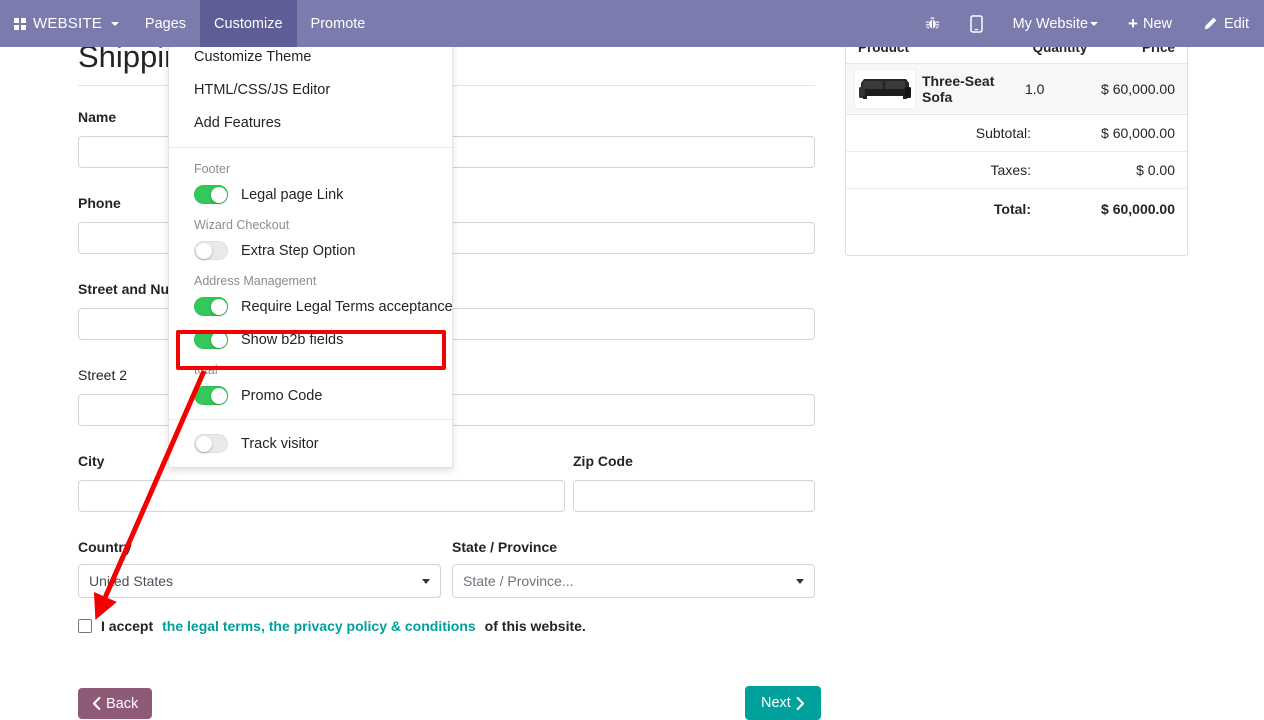  I want to click on toggle-extra-step-option: Extra Step Option, so click(310, 250).